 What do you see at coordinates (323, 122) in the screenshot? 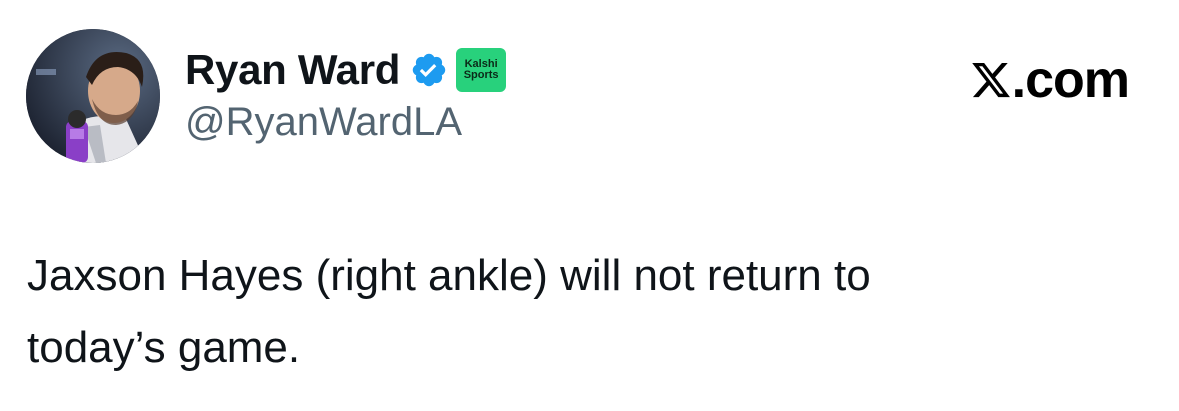
I see `author-handle: @RyanWardLA` at bounding box center [323, 122].